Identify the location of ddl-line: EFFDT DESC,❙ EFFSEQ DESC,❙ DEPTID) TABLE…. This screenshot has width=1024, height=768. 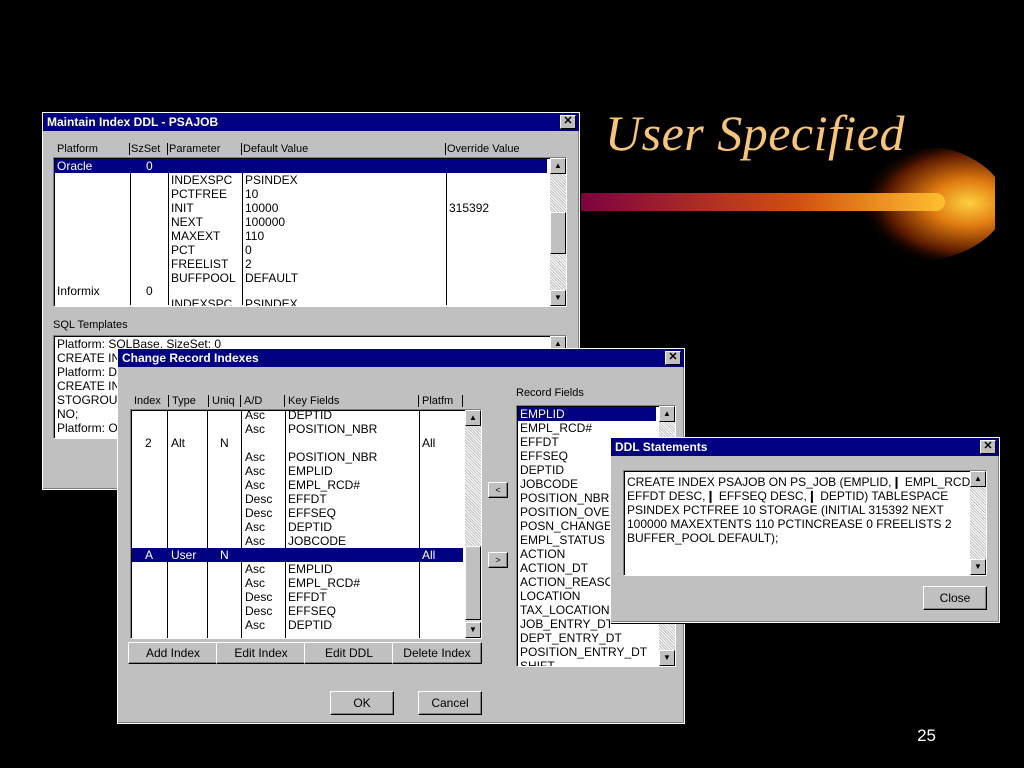
(788, 496).